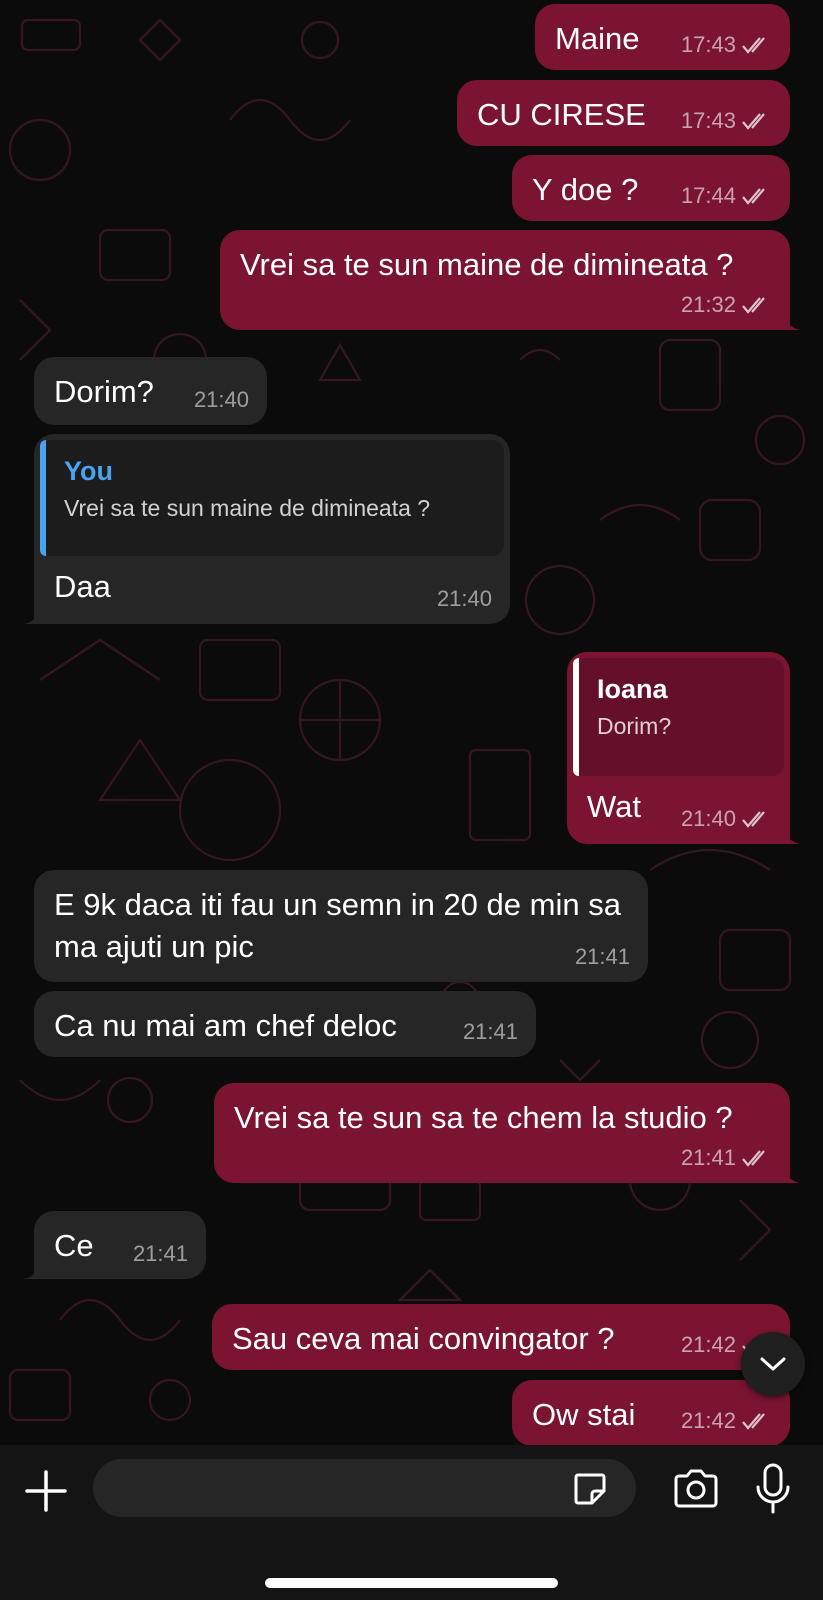  What do you see at coordinates (585, 189) in the screenshot?
I see `message-text: Y doe ?` at bounding box center [585, 189].